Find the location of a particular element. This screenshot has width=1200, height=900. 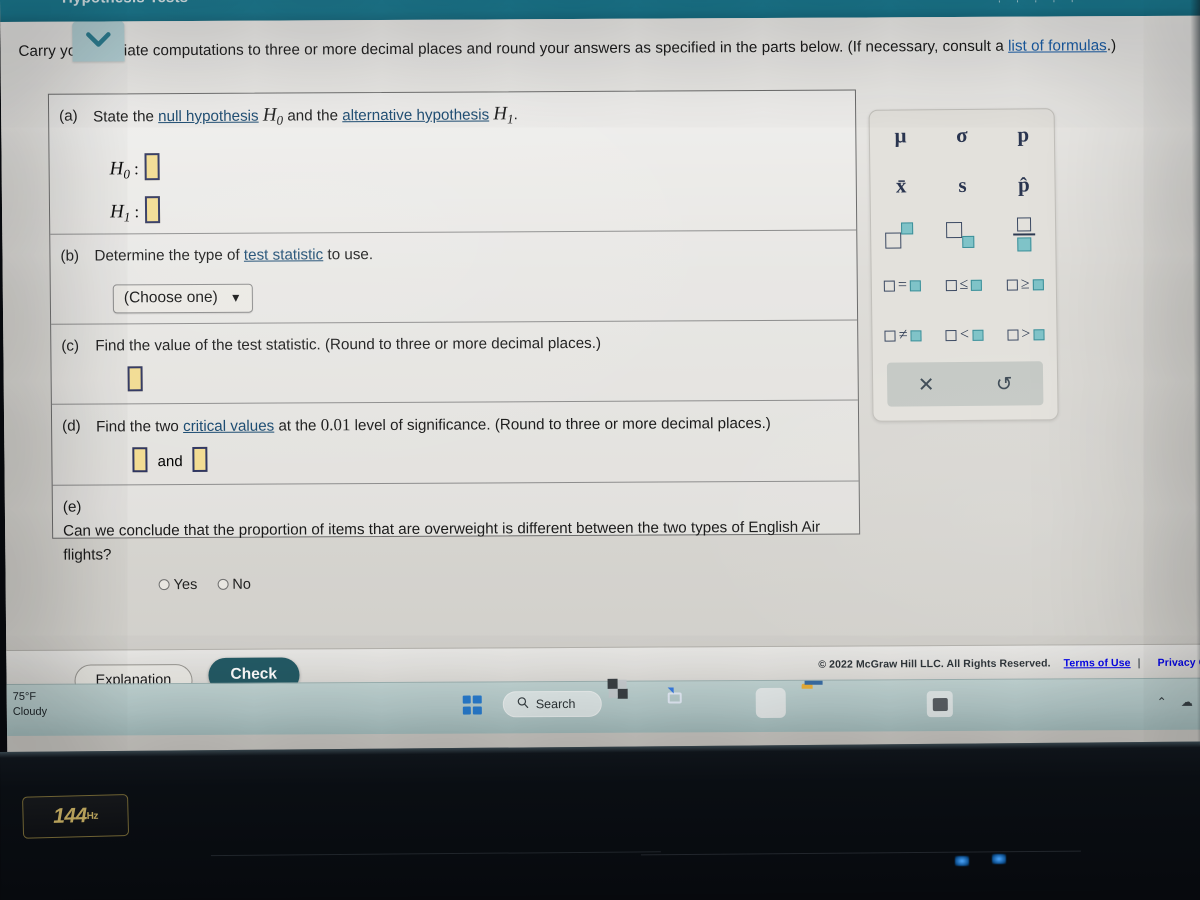

search-label: Search is located at coordinates (555, 703).